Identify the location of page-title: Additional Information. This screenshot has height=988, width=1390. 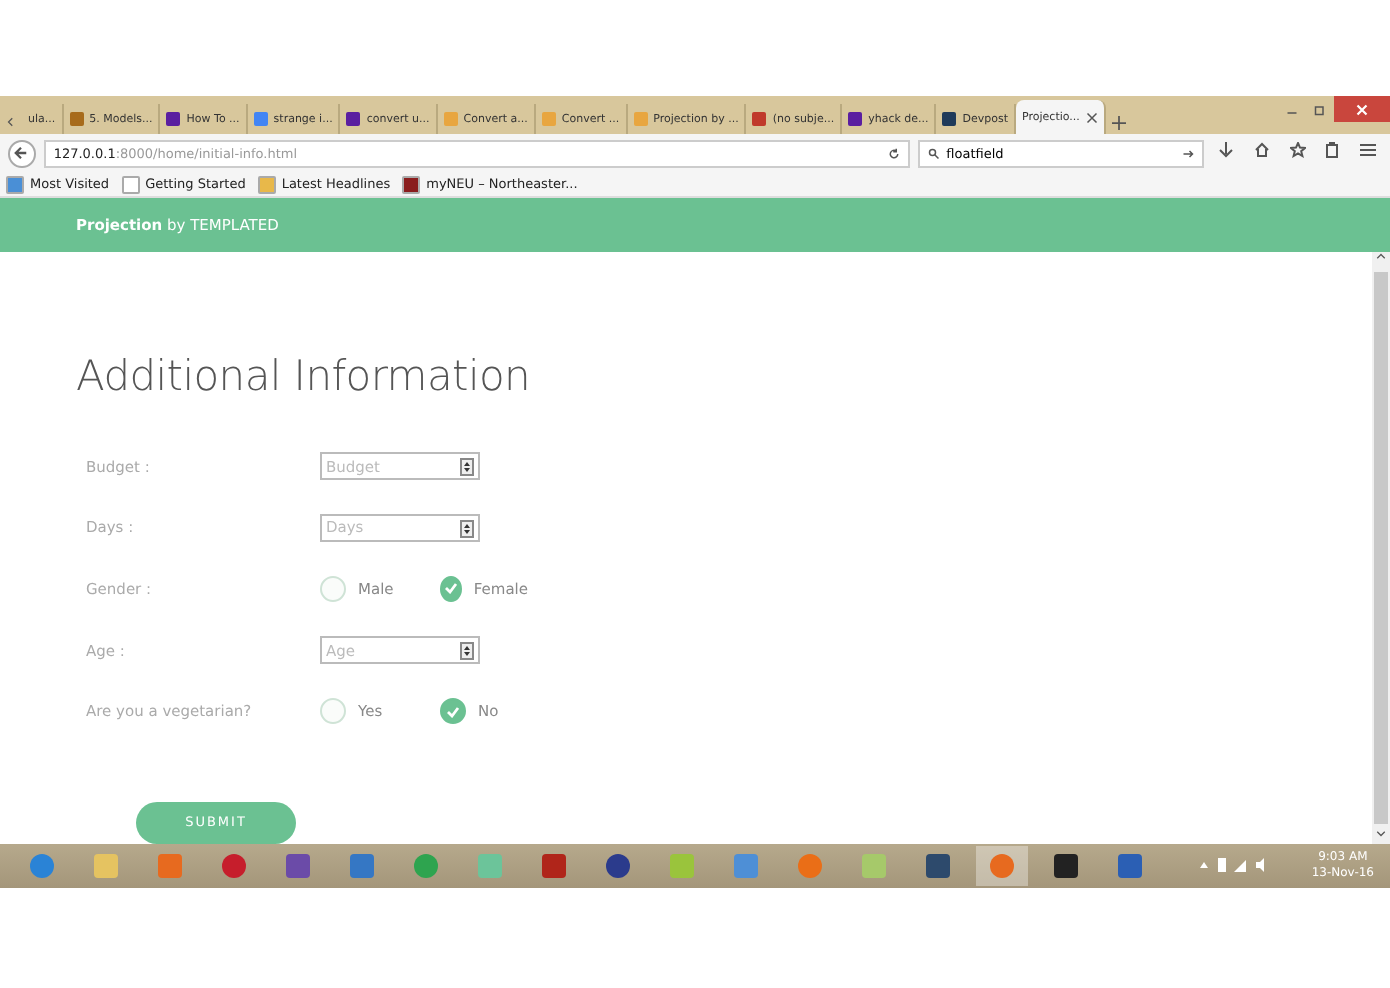
(304, 376).